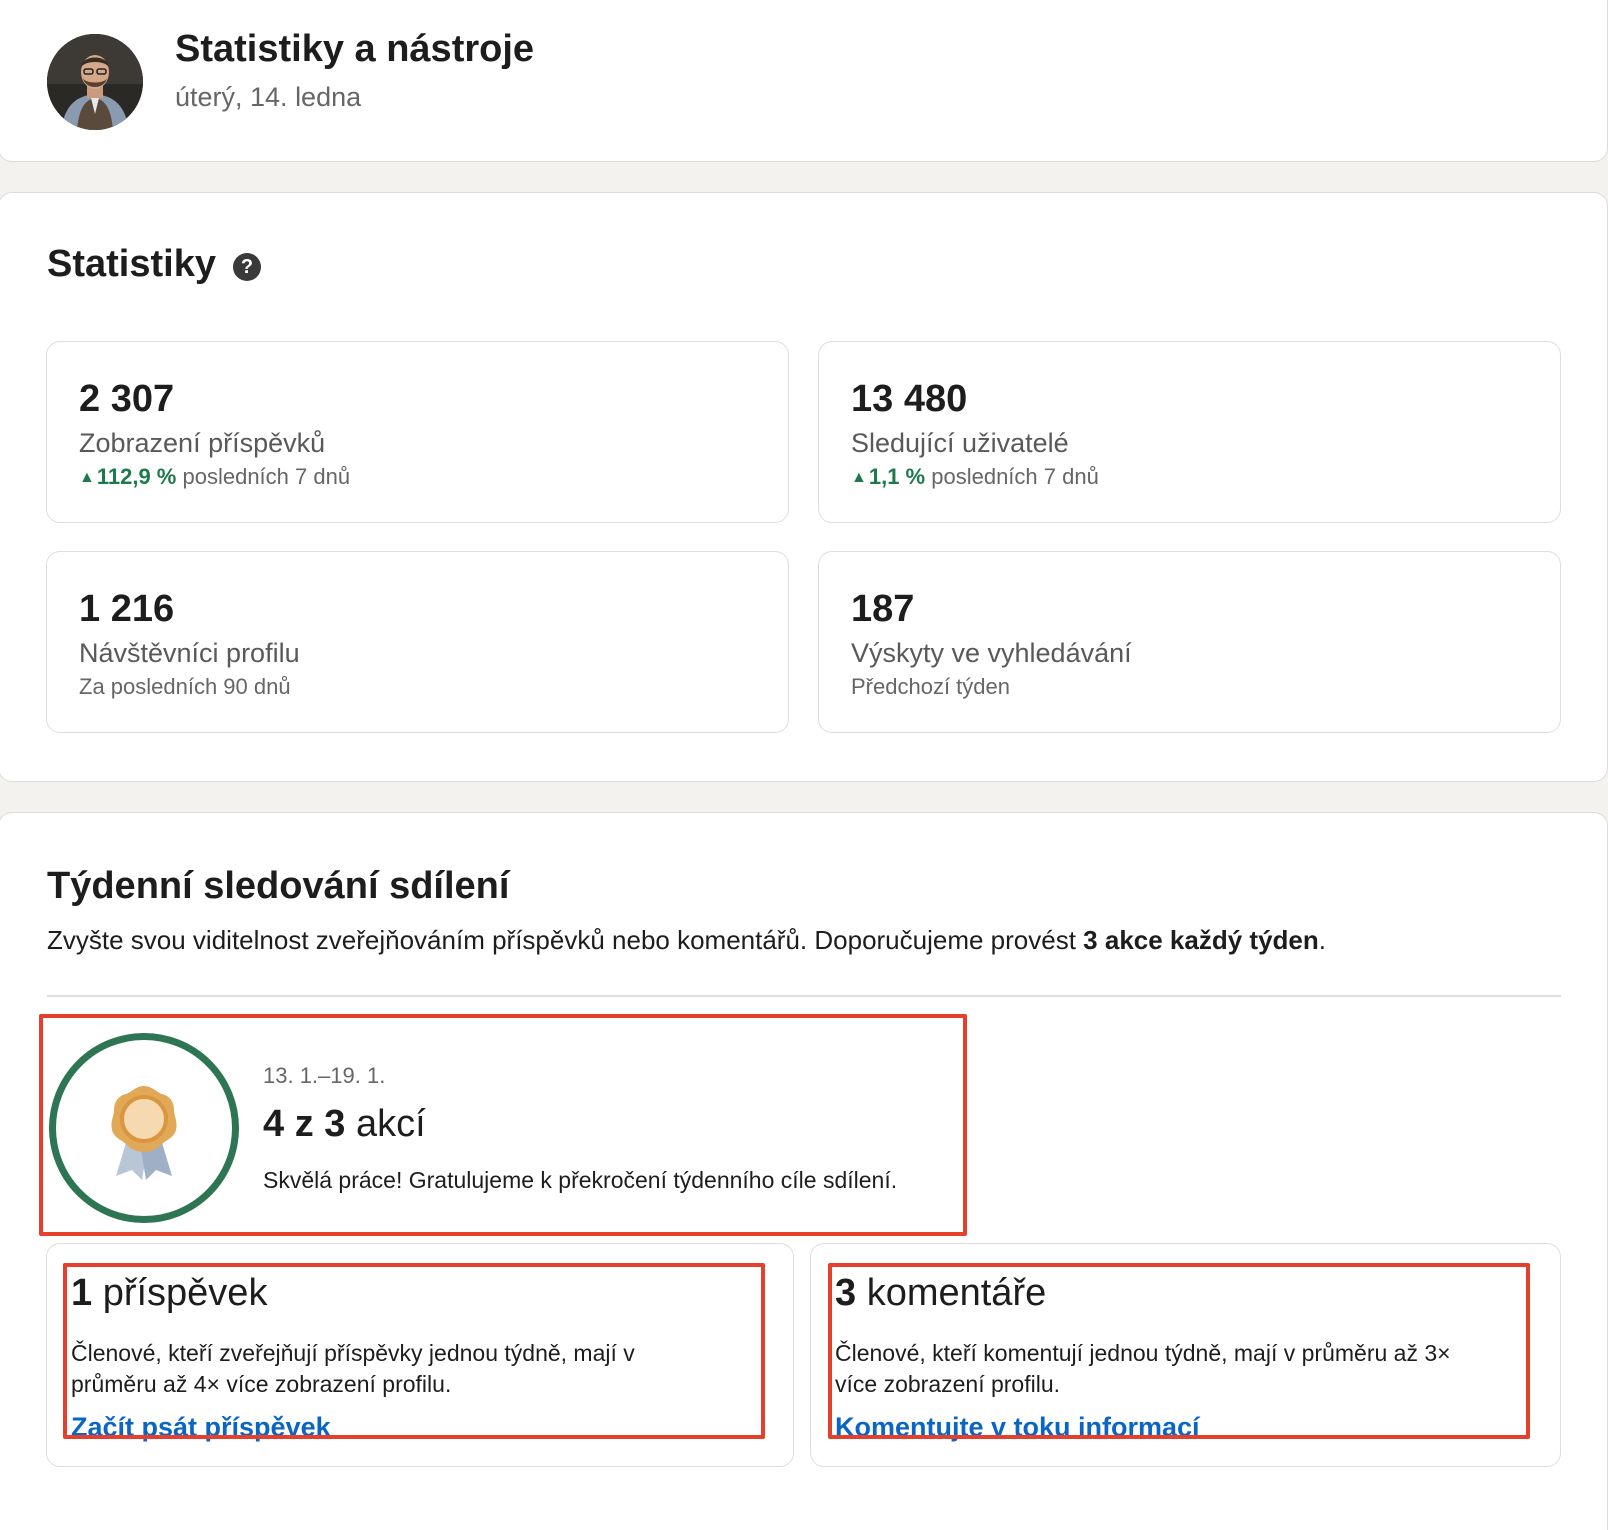 The image size is (1608, 1530). Describe the element at coordinates (355, 49) in the screenshot. I see `page-title: Statistiky a nástroje` at that location.